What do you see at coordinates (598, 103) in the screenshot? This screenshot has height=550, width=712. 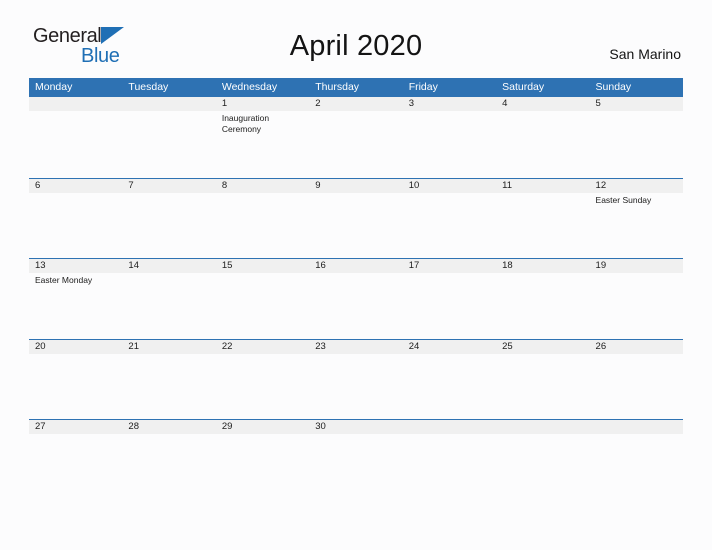 I see `day-number: 5` at bounding box center [598, 103].